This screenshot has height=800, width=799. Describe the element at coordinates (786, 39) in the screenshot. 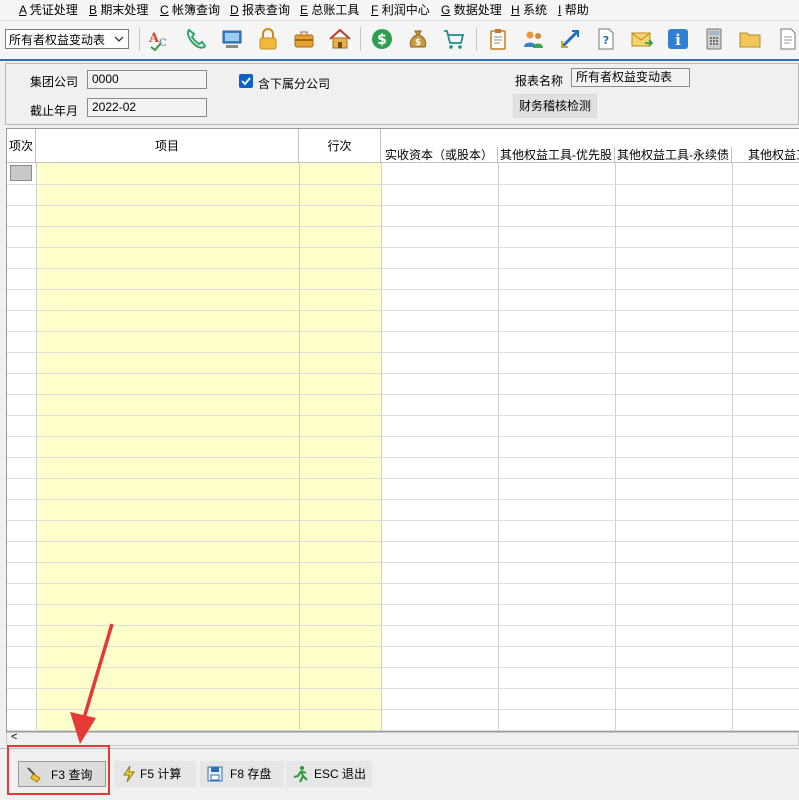

I see `document-icon` at that location.